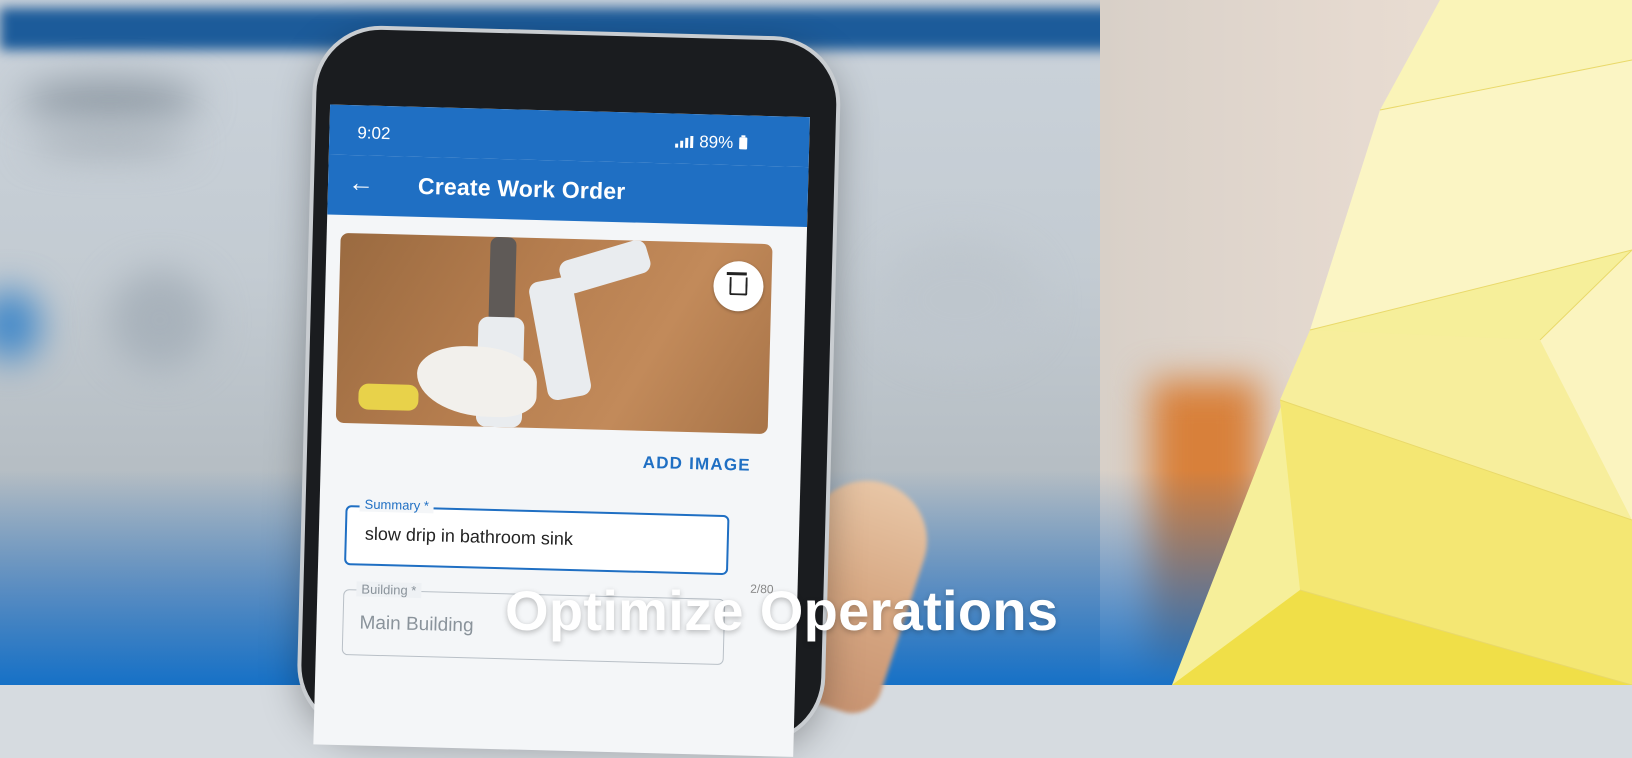 The height and width of the screenshot is (758, 1632). Describe the element at coordinates (374, 133) in the screenshot. I see `status-time: 9:02` at that location.